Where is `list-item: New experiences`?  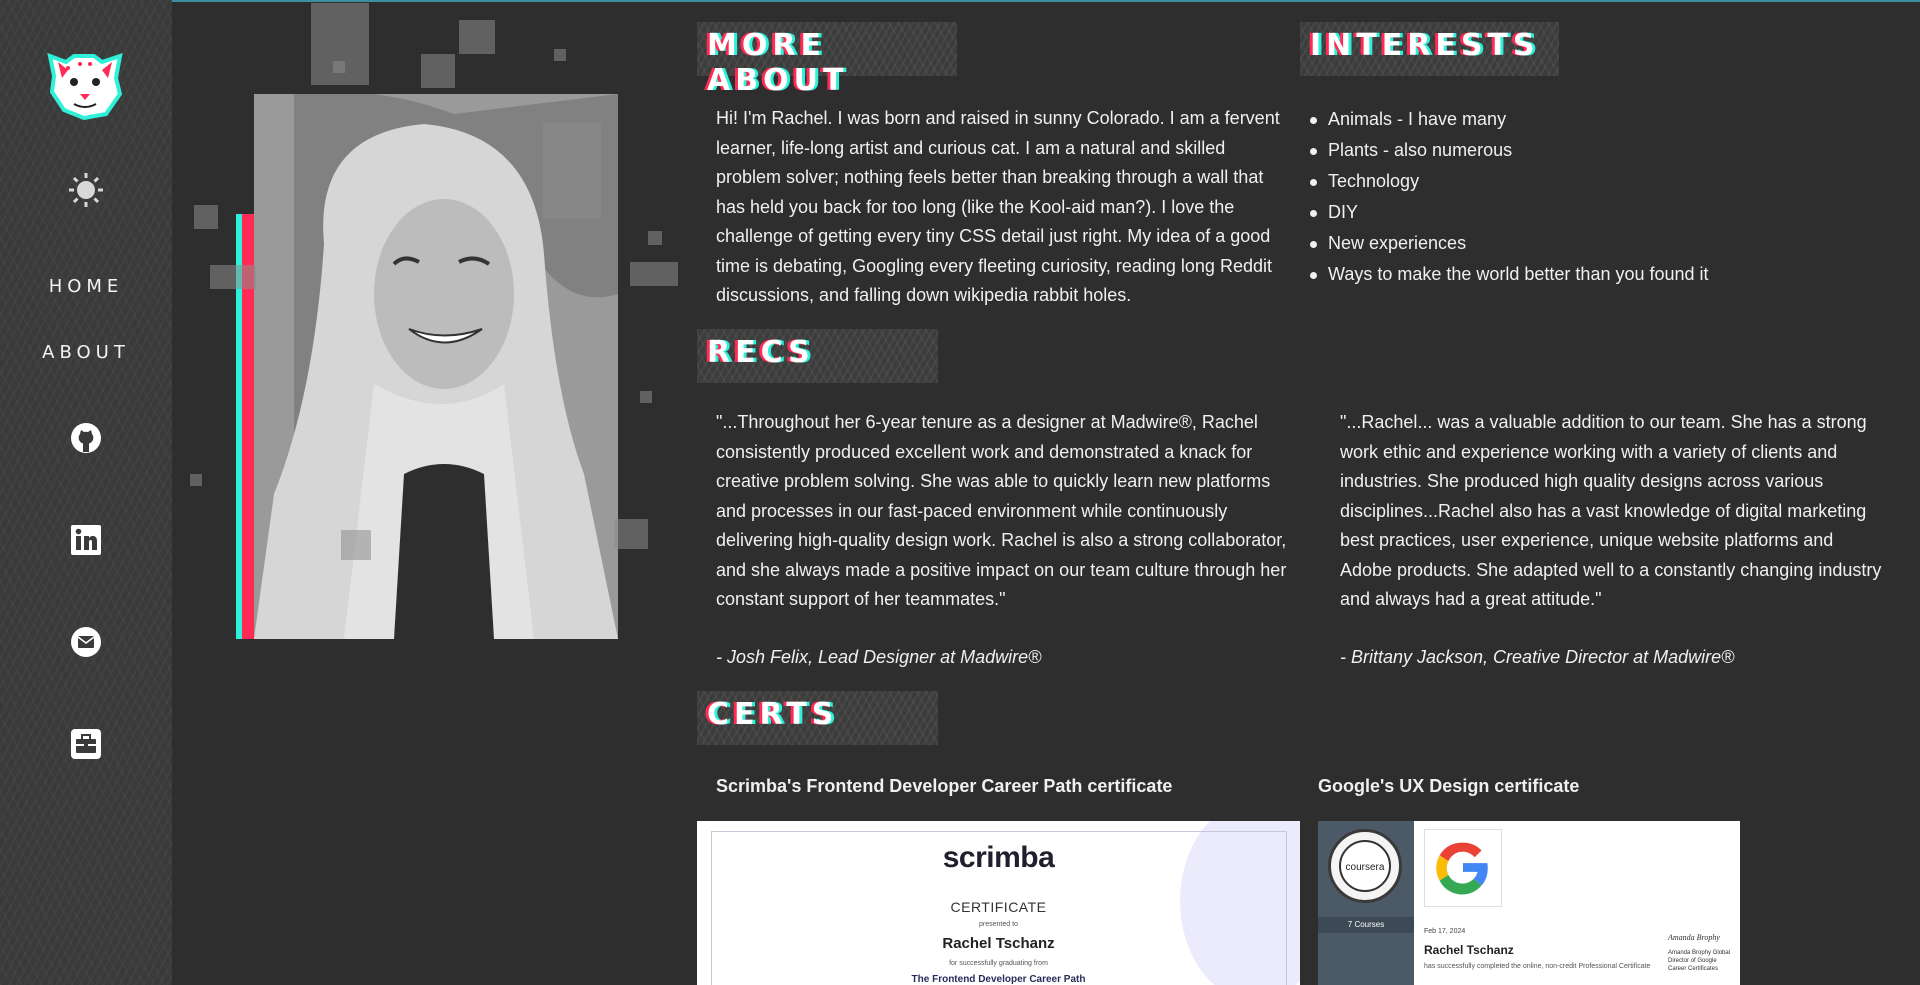 list-item: New experiences is located at coordinates (1508, 243).